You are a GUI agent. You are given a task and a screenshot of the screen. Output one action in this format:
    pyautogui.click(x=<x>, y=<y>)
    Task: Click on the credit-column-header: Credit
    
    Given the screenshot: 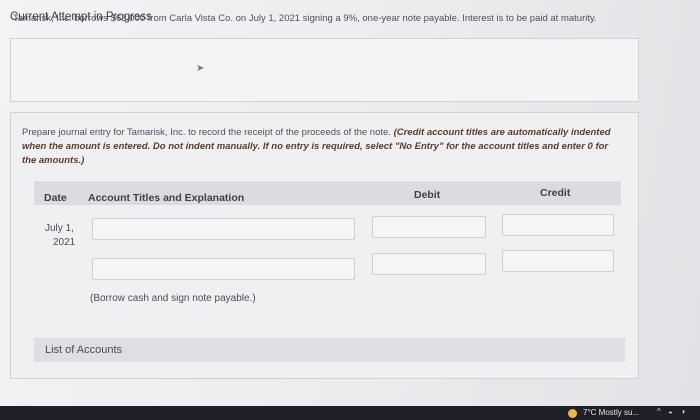 What is the action you would take?
    pyautogui.click(x=555, y=193)
    